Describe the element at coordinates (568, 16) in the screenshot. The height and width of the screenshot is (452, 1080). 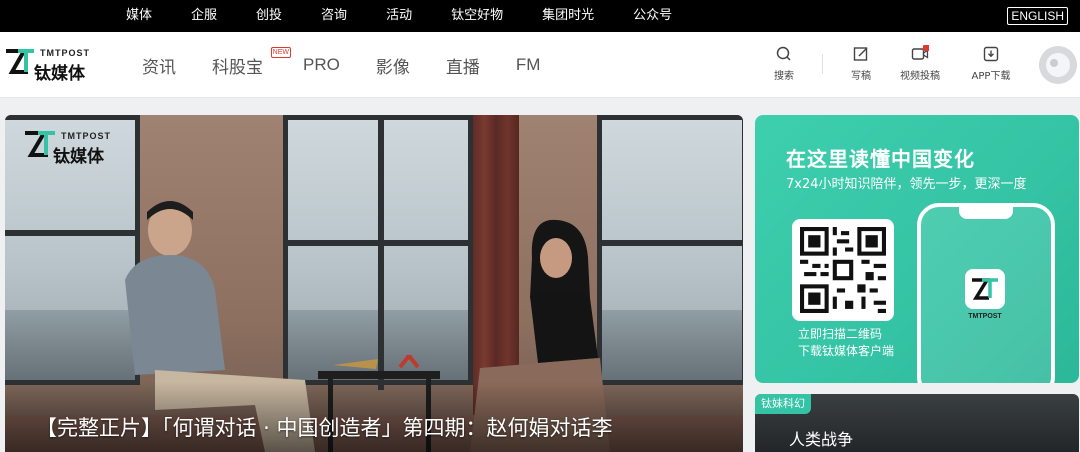
I see `top-link-group: 集团时光` at that location.